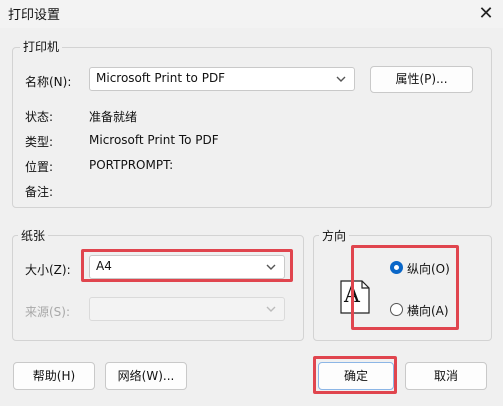 Image resolution: width=503 pixels, height=406 pixels. What do you see at coordinates (39, 192) in the screenshot?
I see `comment-label: 备注:` at bounding box center [39, 192].